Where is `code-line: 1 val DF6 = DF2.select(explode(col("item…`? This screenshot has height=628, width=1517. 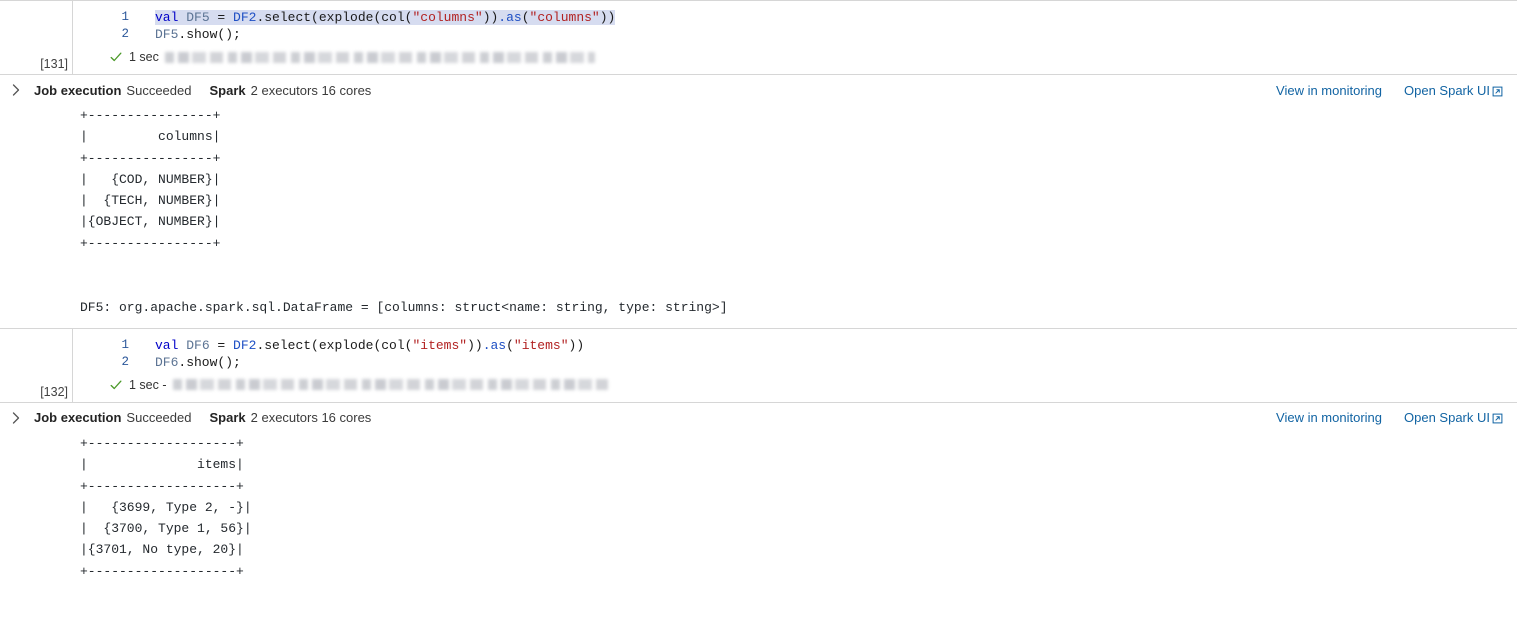 code-line: 1 val DF6 = DF2.select(explode(col("item… is located at coordinates (795, 345).